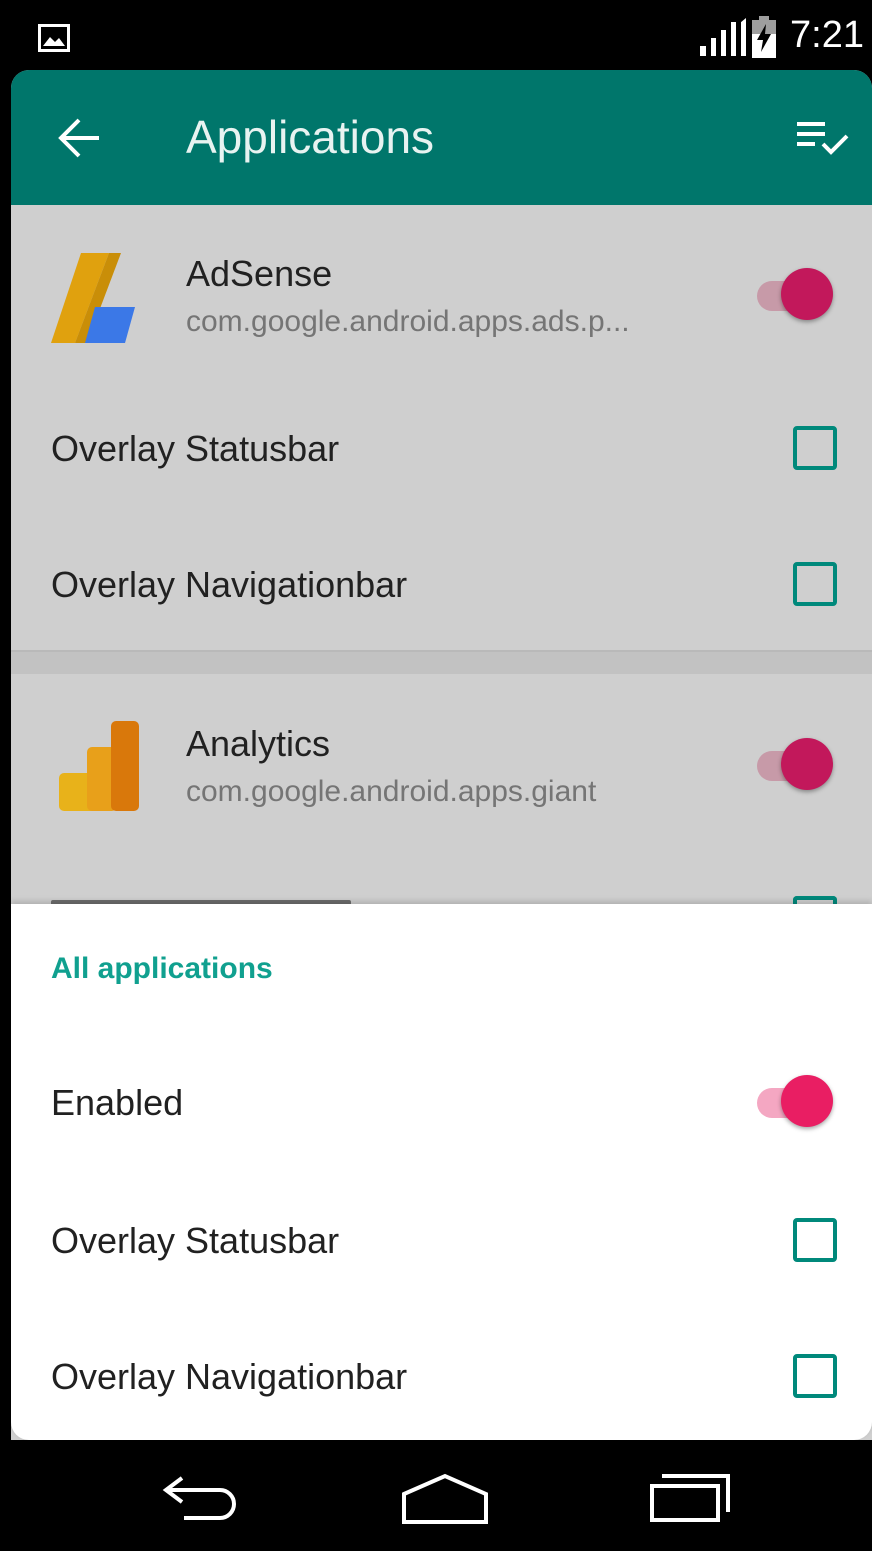  What do you see at coordinates (93, 298) in the screenshot?
I see `adsense-logo-icon` at bounding box center [93, 298].